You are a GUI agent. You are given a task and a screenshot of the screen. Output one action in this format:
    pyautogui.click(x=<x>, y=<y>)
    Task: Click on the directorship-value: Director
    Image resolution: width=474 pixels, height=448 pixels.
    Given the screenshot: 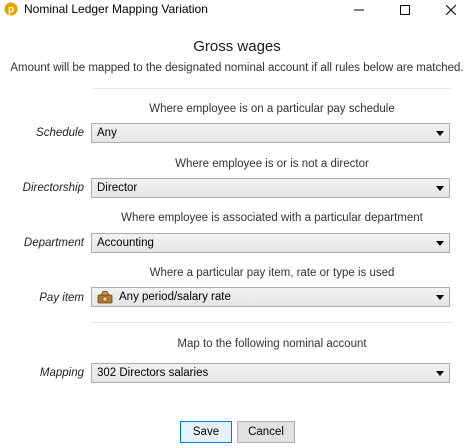 What is the action you would take?
    pyautogui.click(x=117, y=188)
    